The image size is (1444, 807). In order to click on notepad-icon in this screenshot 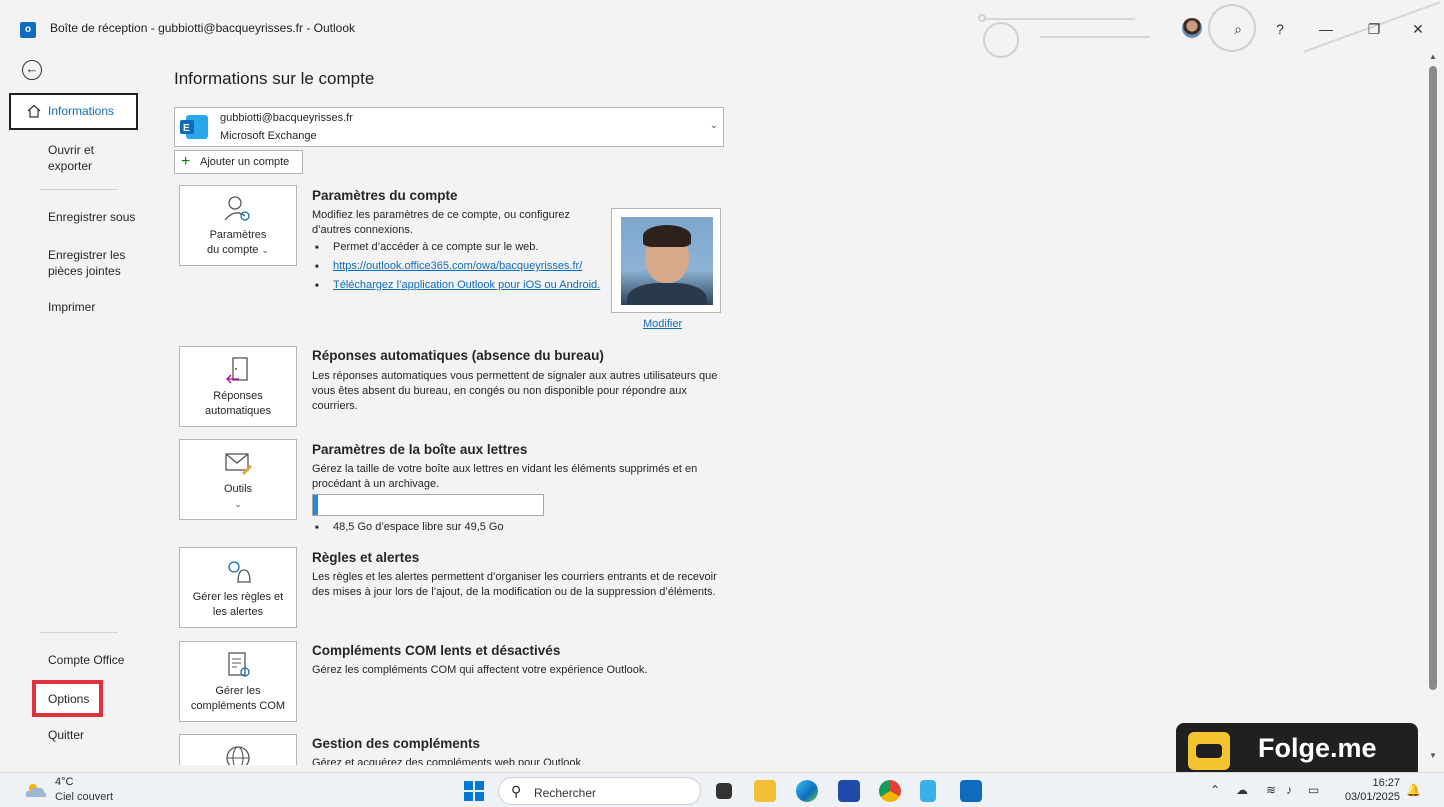, I will do `click(928, 791)`.